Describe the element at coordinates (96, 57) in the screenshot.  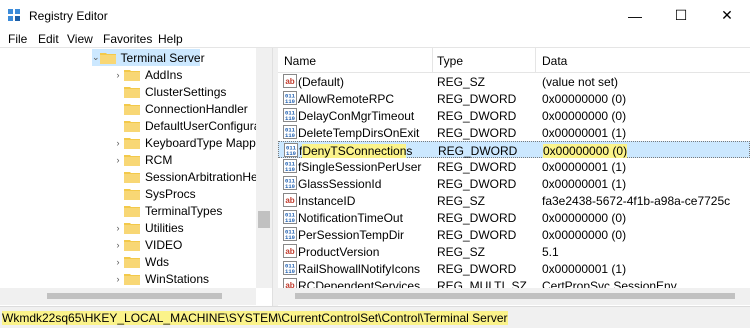
I see `chevron-down-icon: ⌄` at that location.